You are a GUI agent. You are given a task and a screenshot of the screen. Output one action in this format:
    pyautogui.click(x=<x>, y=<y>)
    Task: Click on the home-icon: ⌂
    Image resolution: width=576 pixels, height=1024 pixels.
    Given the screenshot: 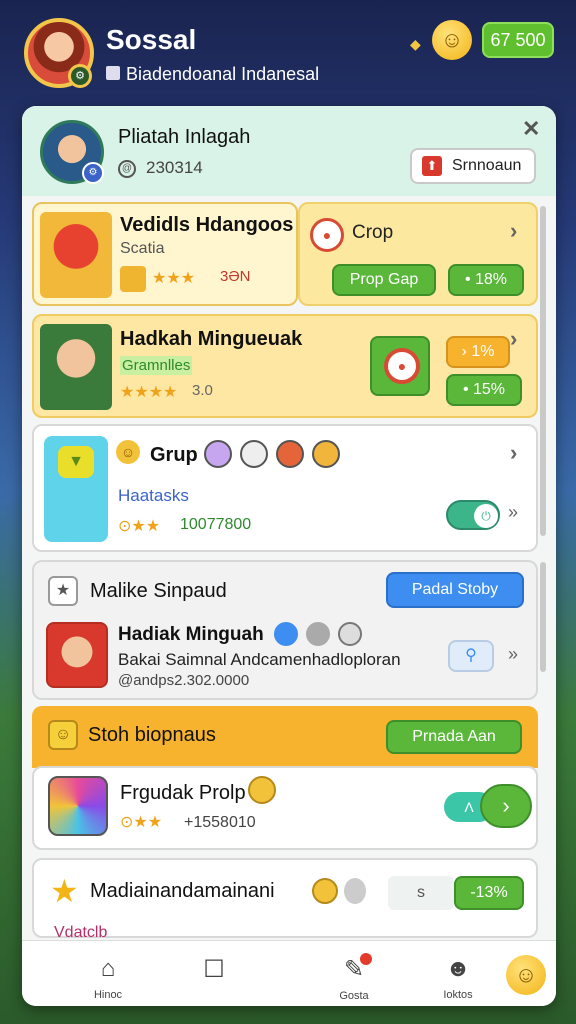 What is the action you would take?
    pyautogui.click(x=108, y=968)
    